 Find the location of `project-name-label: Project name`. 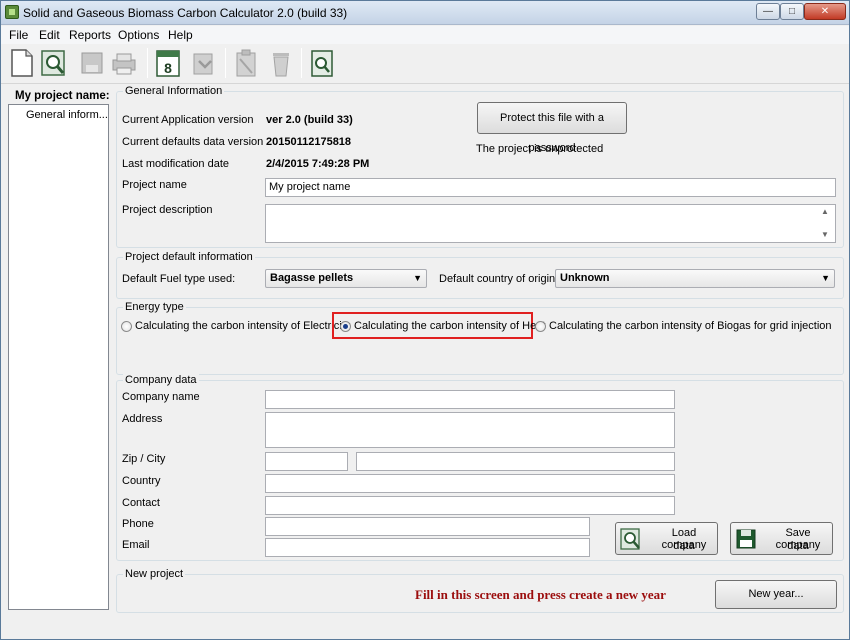

project-name-label: Project name is located at coordinates (154, 185).